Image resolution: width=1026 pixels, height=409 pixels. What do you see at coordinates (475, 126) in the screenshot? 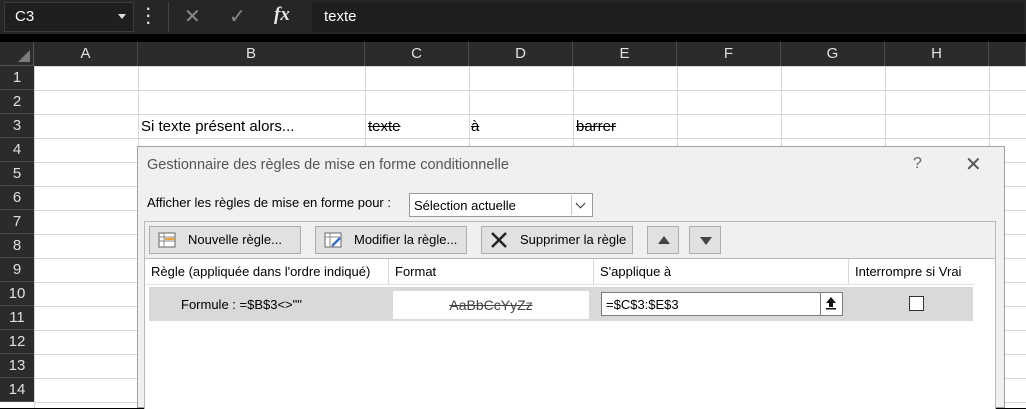
I see `cell-d3: à` at bounding box center [475, 126].